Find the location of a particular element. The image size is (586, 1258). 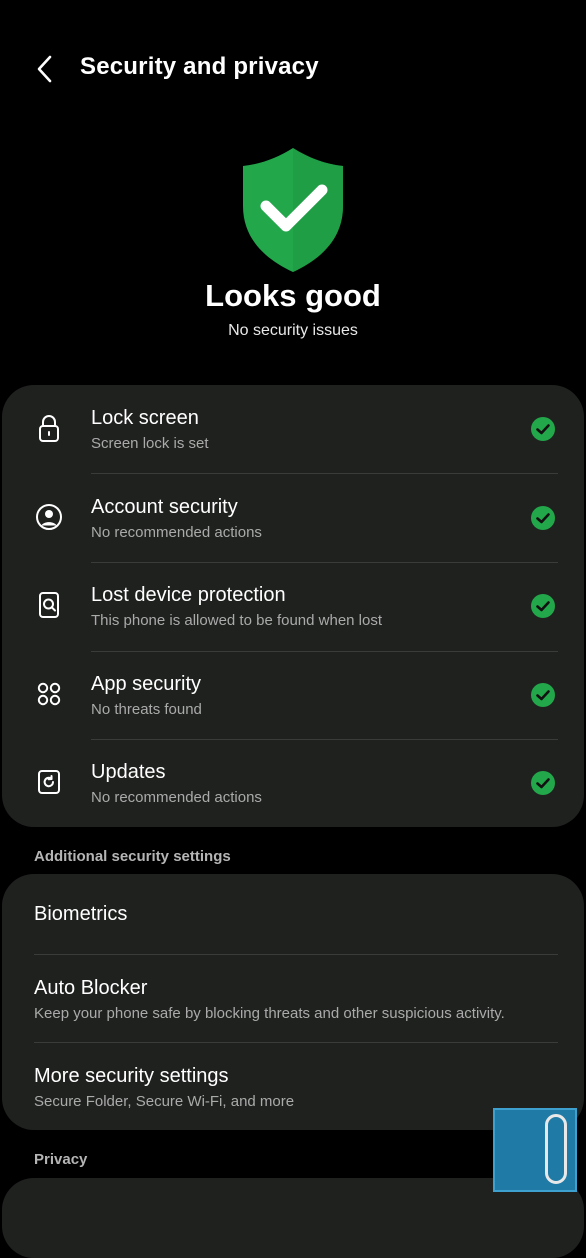

updates-sub: No recommended actions is located at coordinates (176, 797).